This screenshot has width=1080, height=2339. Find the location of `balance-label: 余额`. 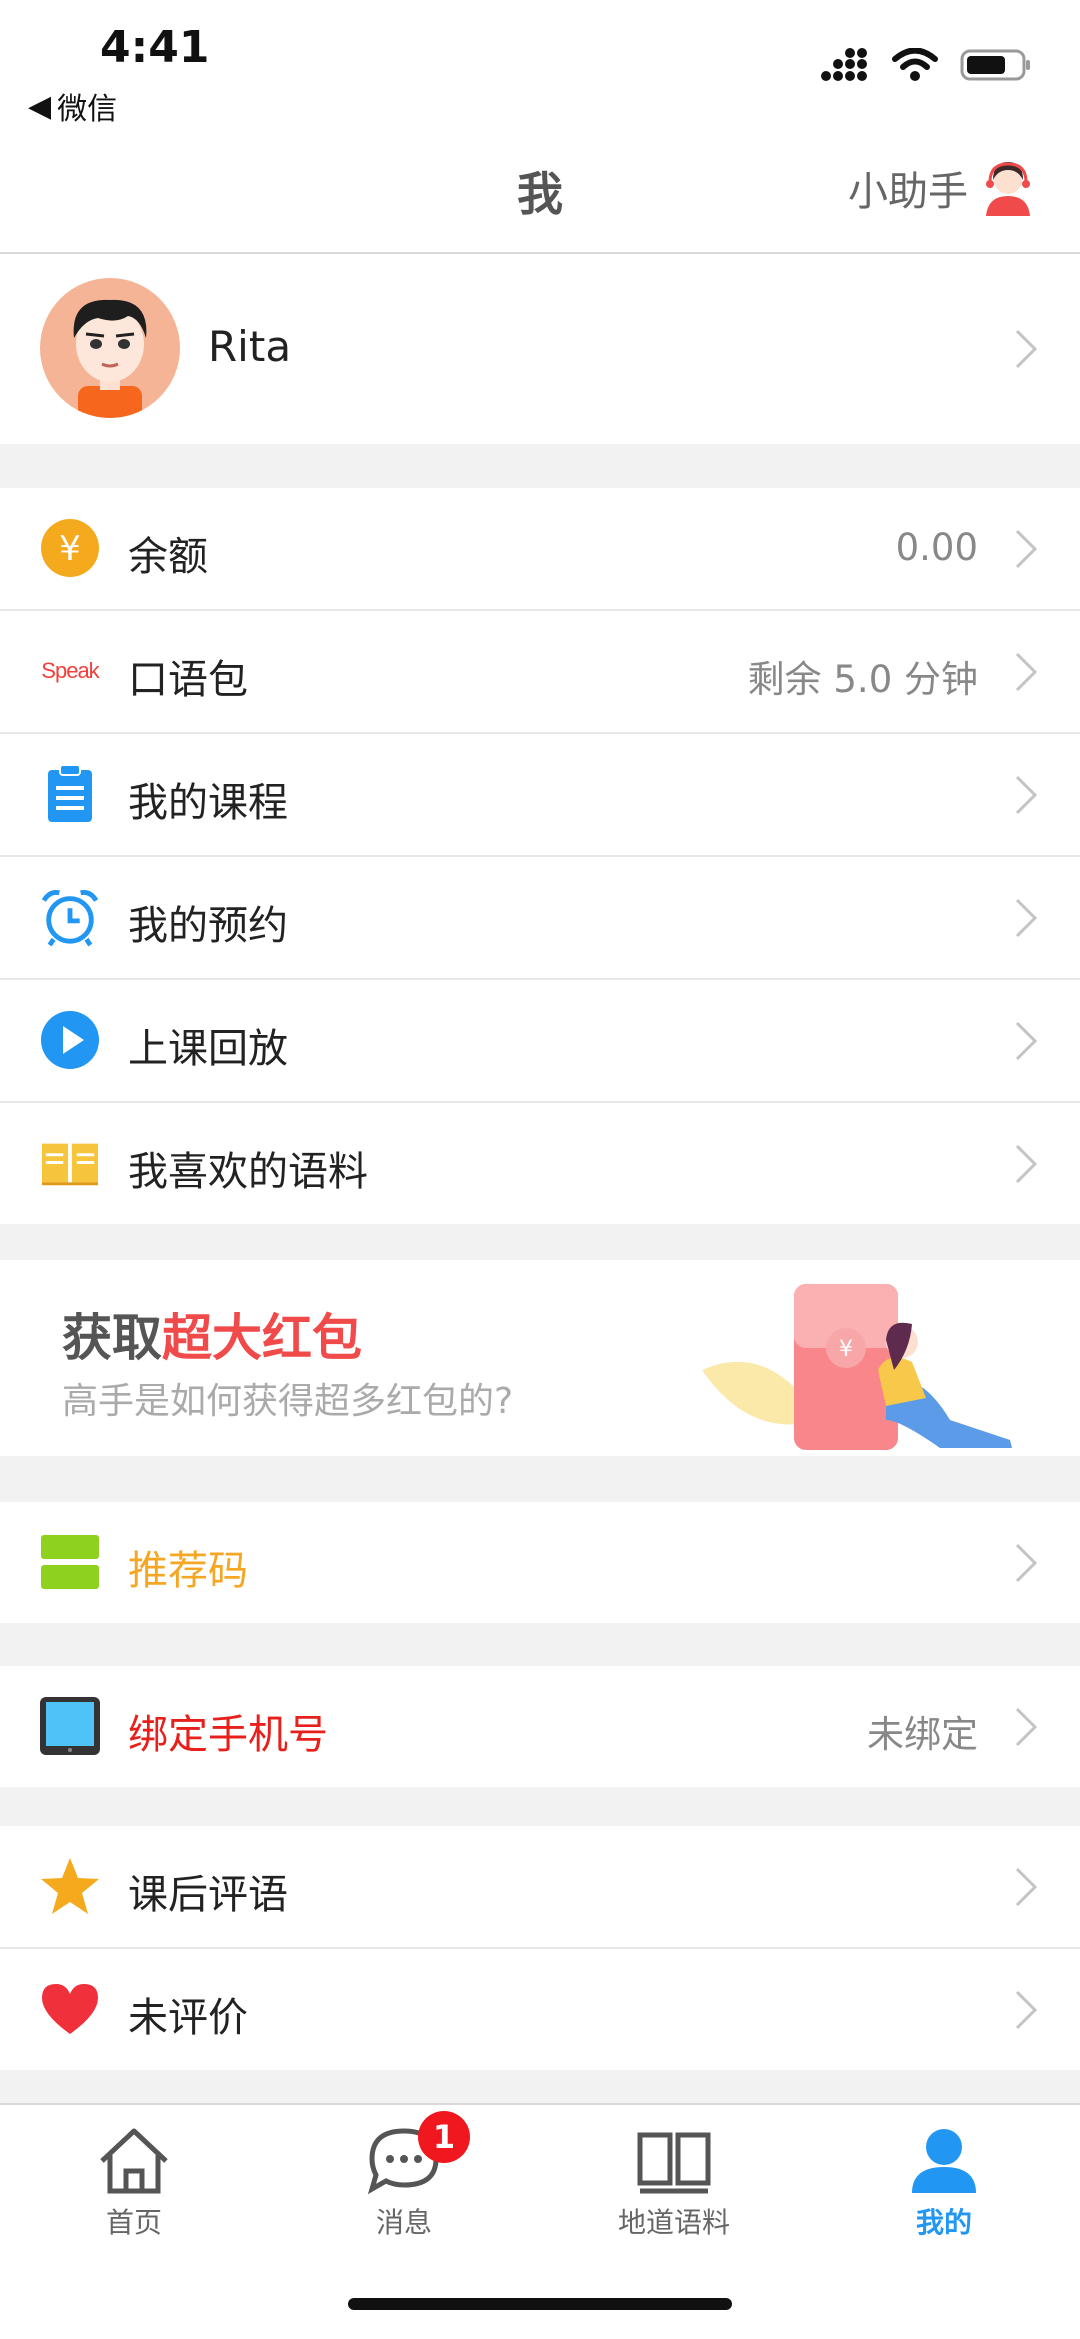

balance-label: 余额 is located at coordinates (168, 557).